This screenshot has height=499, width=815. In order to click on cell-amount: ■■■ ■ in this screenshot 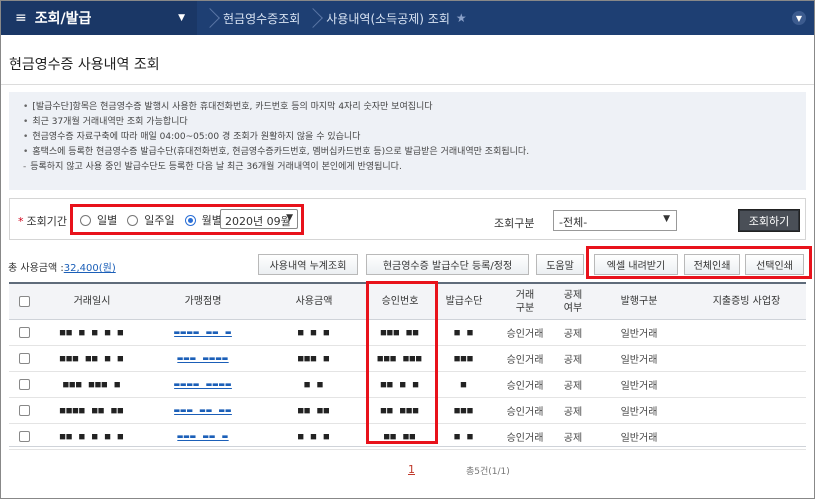, I will do `click(314, 358)`.